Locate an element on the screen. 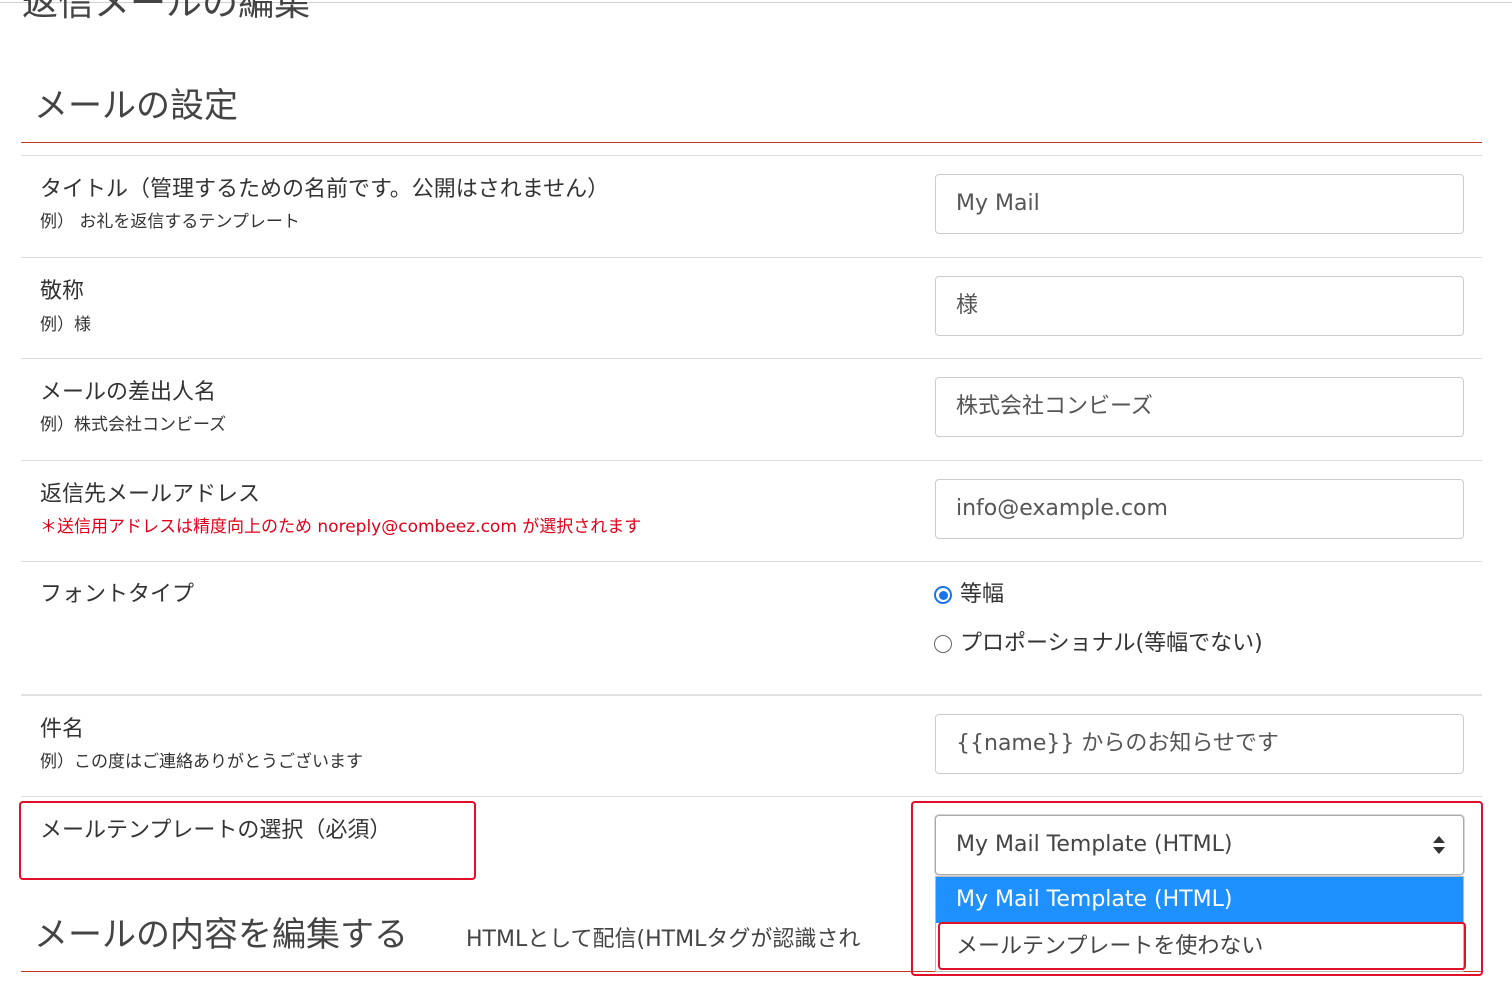  honorific-example: 例）様 is located at coordinates (65, 325).